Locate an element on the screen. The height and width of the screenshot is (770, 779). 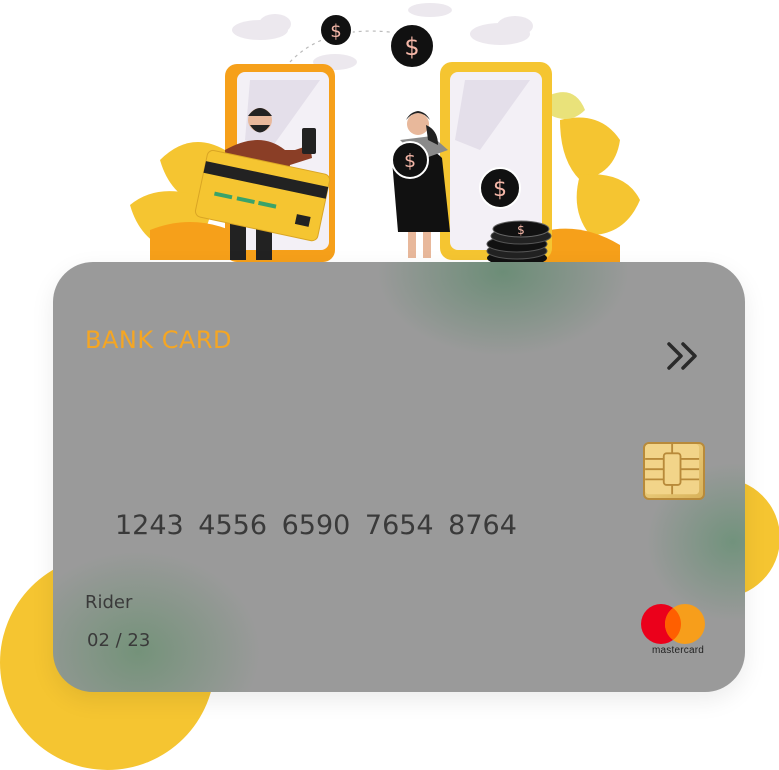
card-chip-icon is located at coordinates (674, 471).